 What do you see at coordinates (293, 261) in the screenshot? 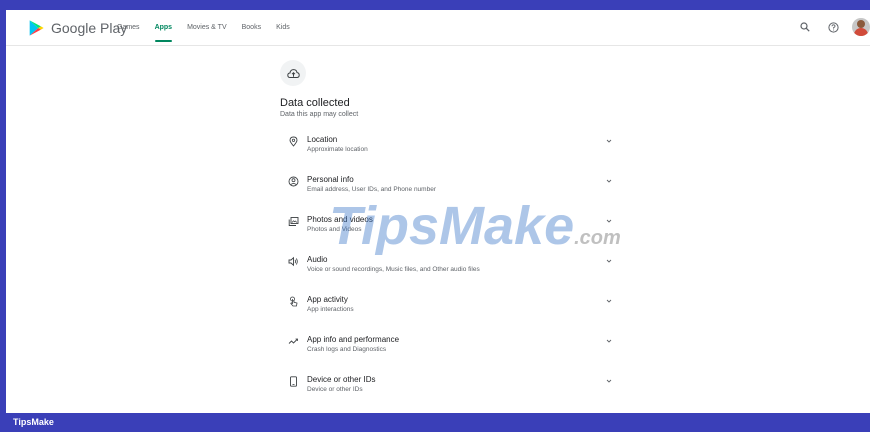
I see `volume-icon` at bounding box center [293, 261].